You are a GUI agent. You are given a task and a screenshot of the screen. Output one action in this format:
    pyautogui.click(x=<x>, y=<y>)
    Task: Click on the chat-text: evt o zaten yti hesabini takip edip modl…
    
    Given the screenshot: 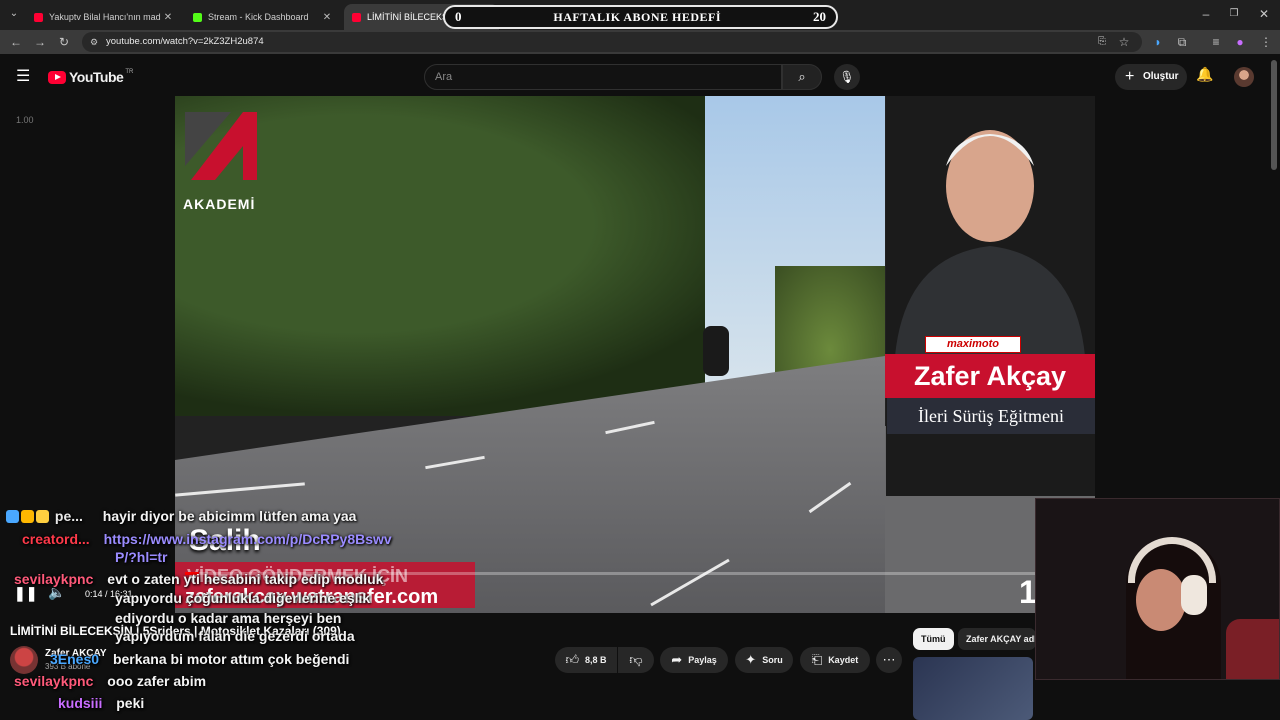 What is the action you would take?
    pyautogui.click(x=245, y=579)
    